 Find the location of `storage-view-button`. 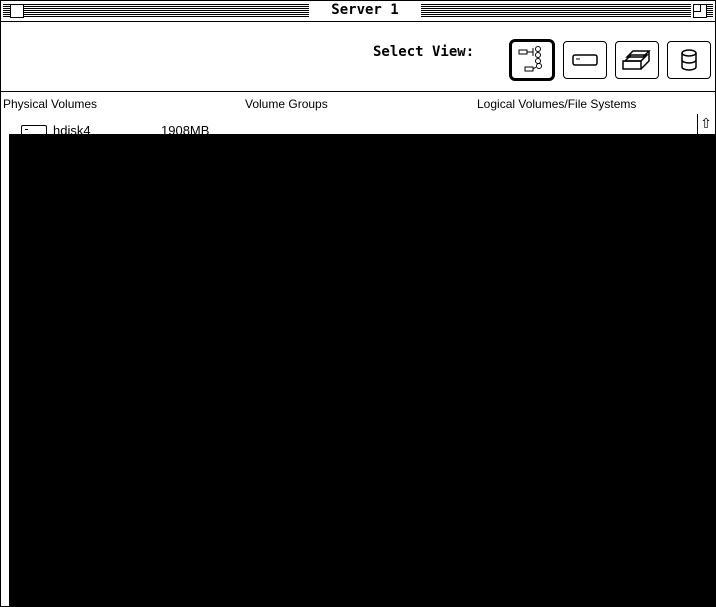

storage-view-button is located at coordinates (689, 60).